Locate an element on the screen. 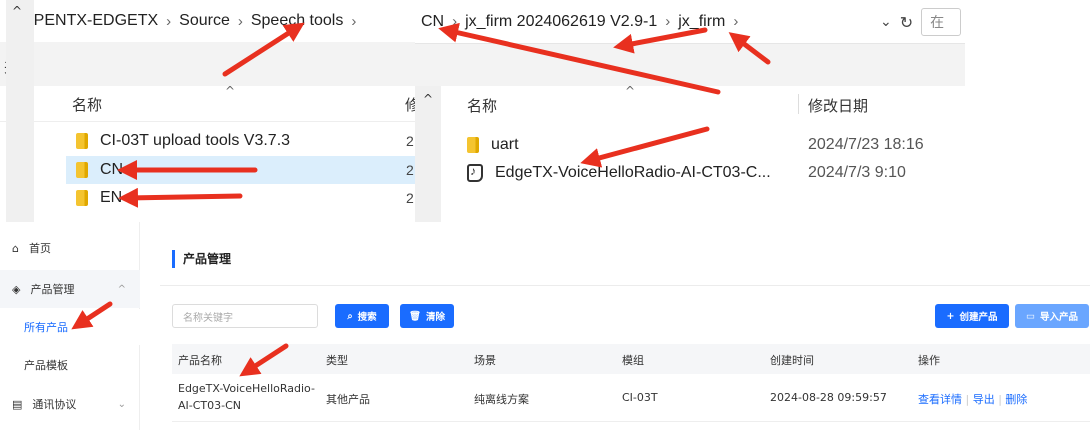 The width and height of the screenshot is (1091, 430). keyword-search-input: 名称关键字 is located at coordinates (245, 316).